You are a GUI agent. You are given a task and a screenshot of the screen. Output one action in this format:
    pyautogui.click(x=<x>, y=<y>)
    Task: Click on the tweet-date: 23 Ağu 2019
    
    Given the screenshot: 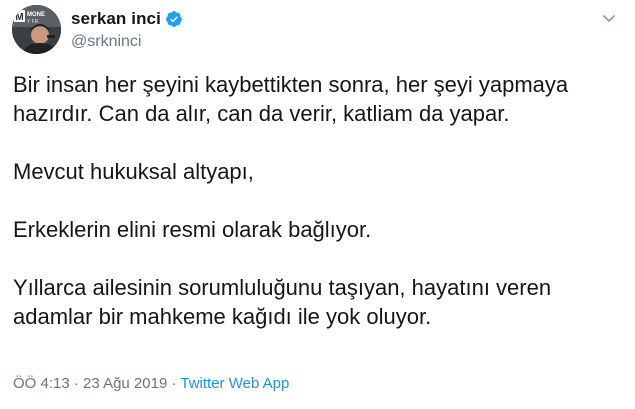 What is the action you would take?
    pyautogui.click(x=125, y=383)
    